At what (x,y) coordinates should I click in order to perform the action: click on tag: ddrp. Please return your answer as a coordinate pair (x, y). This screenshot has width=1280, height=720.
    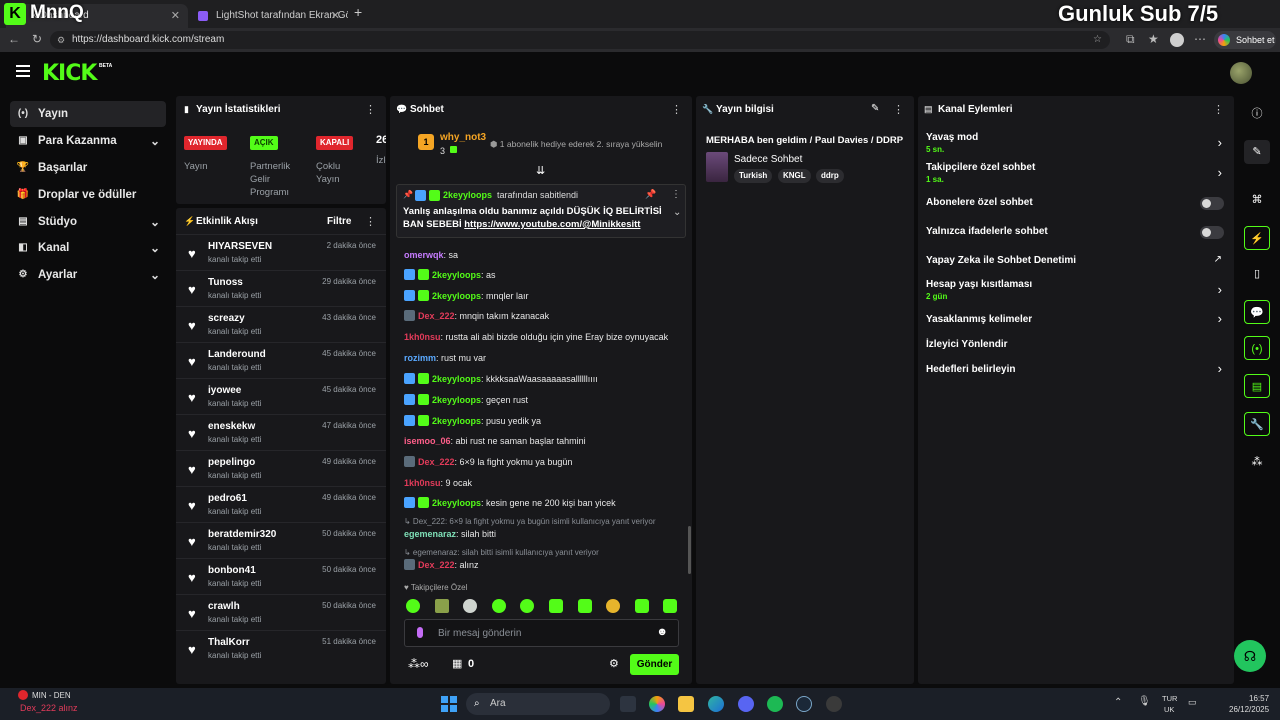
    Looking at the image, I should click on (830, 176).